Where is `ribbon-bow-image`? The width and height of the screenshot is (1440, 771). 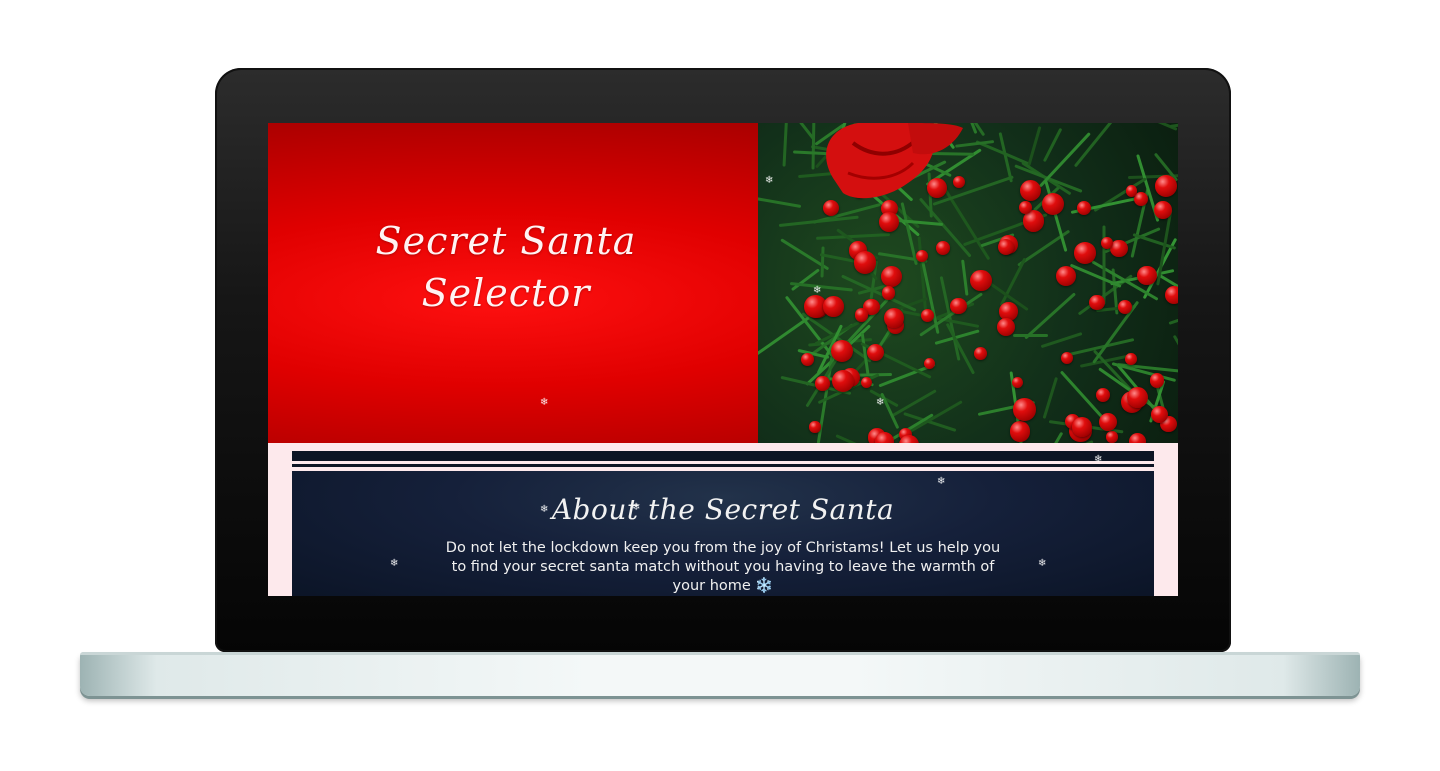 ribbon-bow-image is located at coordinates (894, 161).